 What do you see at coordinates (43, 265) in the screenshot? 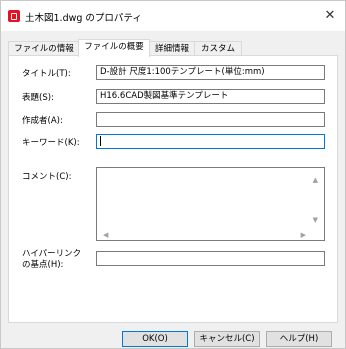
I see `hyperlink-base-label-line2: の基点(H):` at bounding box center [43, 265].